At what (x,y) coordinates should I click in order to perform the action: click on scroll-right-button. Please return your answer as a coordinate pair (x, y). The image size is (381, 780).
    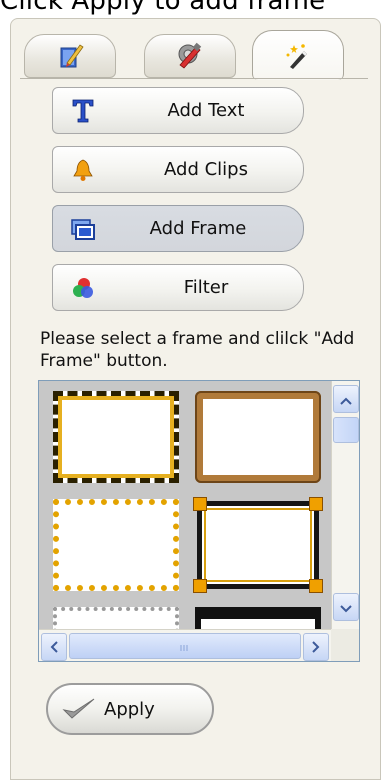
    Looking at the image, I should click on (316, 647).